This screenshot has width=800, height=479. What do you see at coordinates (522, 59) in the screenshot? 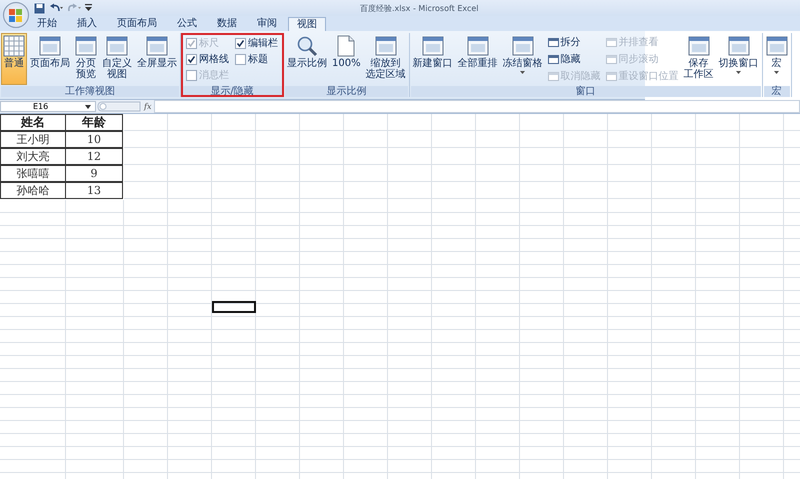
I see `ribbon-button: 冻结窗格` at bounding box center [522, 59].